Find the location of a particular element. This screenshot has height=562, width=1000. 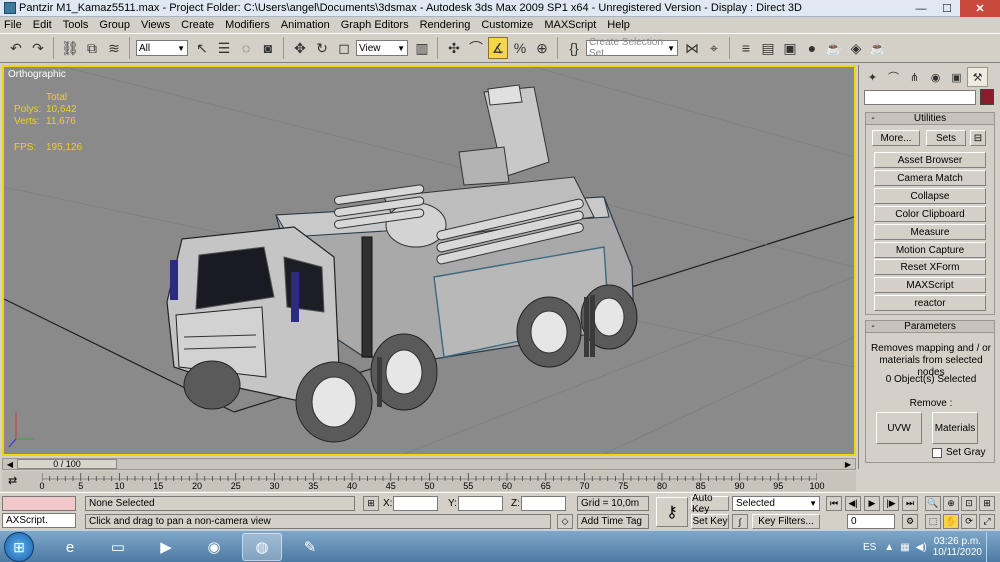

next-key-icon: |▶ is located at coordinates (891, 503).